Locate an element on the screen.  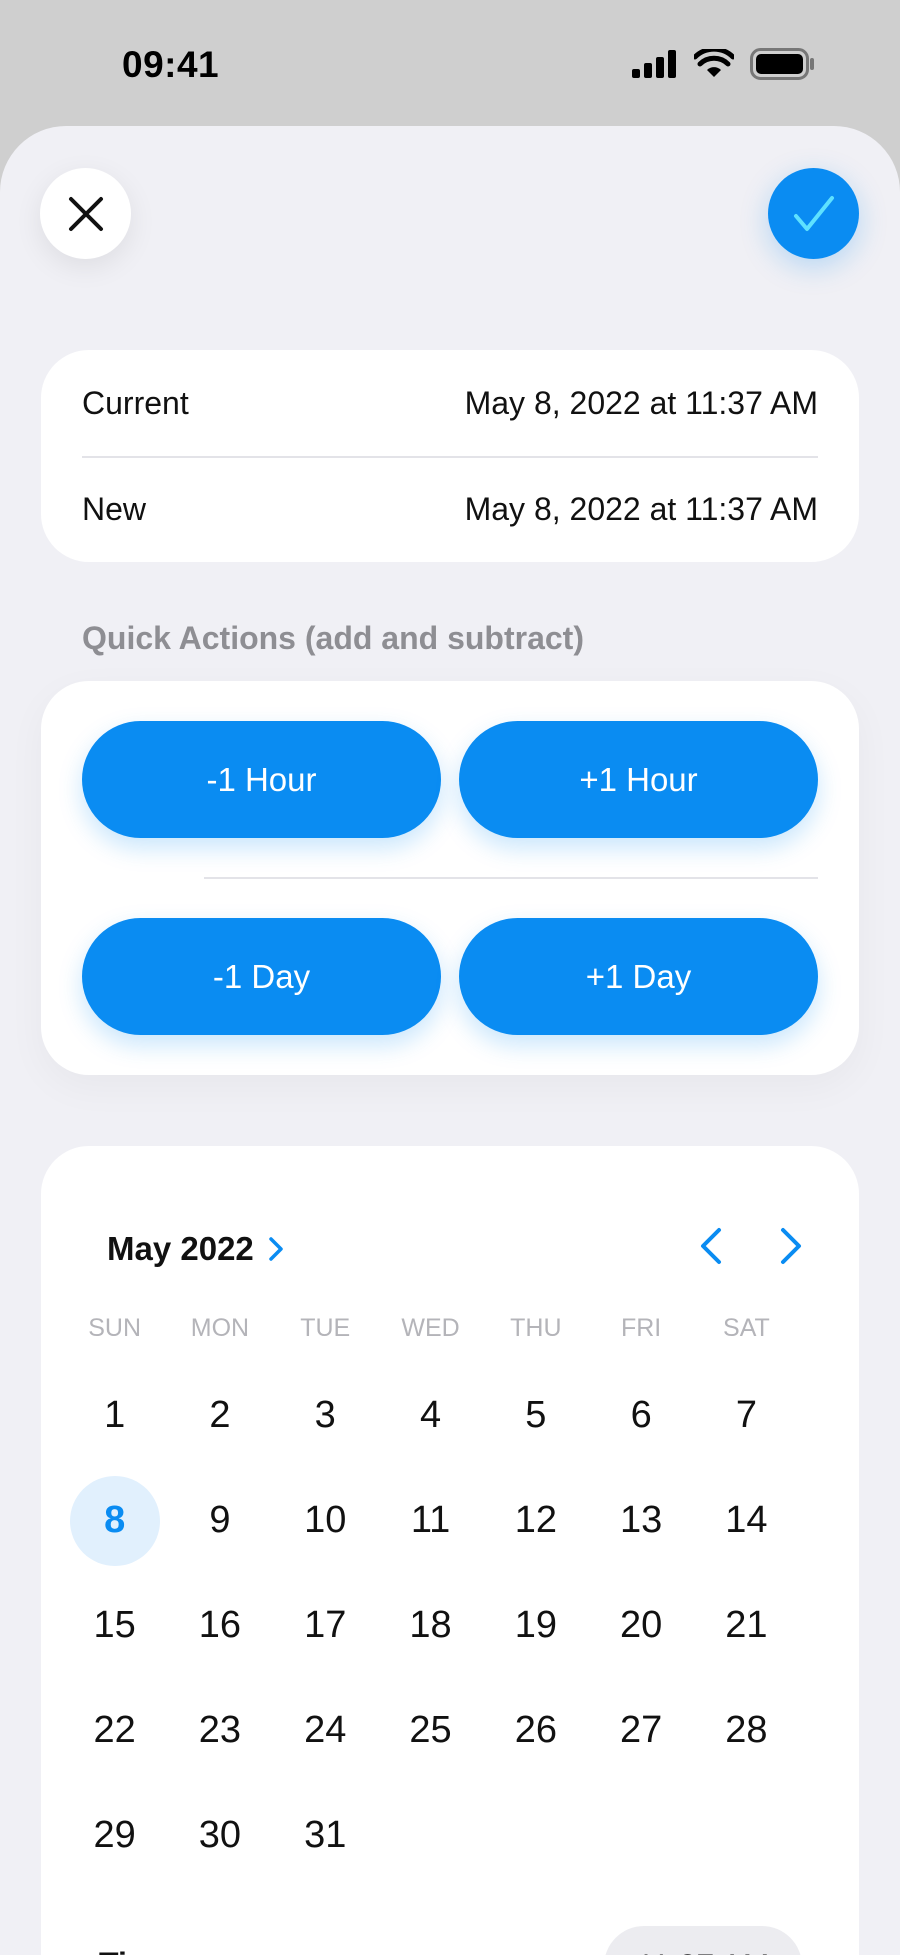
calendar-day: 31 is located at coordinates (325, 1835).